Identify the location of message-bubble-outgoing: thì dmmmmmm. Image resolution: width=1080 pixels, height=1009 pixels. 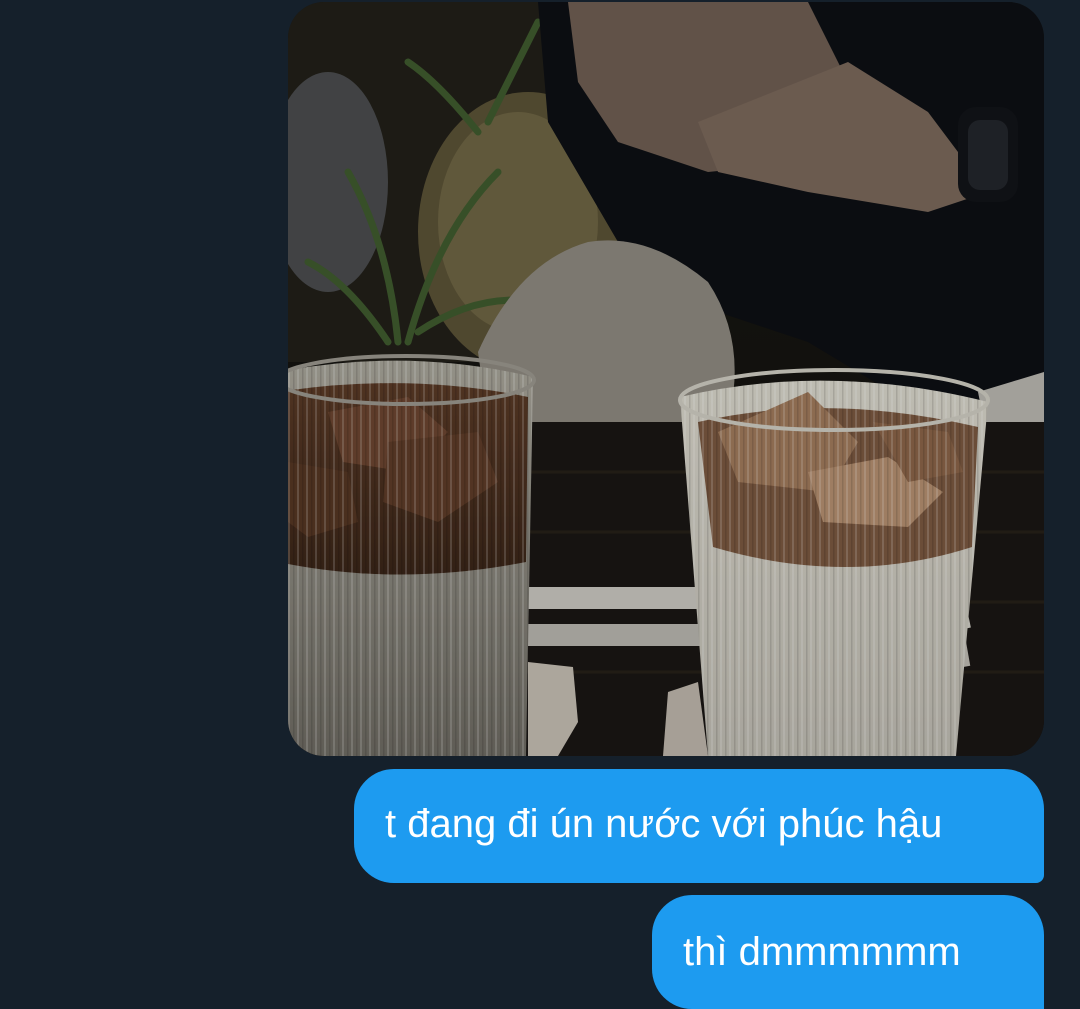
(848, 952).